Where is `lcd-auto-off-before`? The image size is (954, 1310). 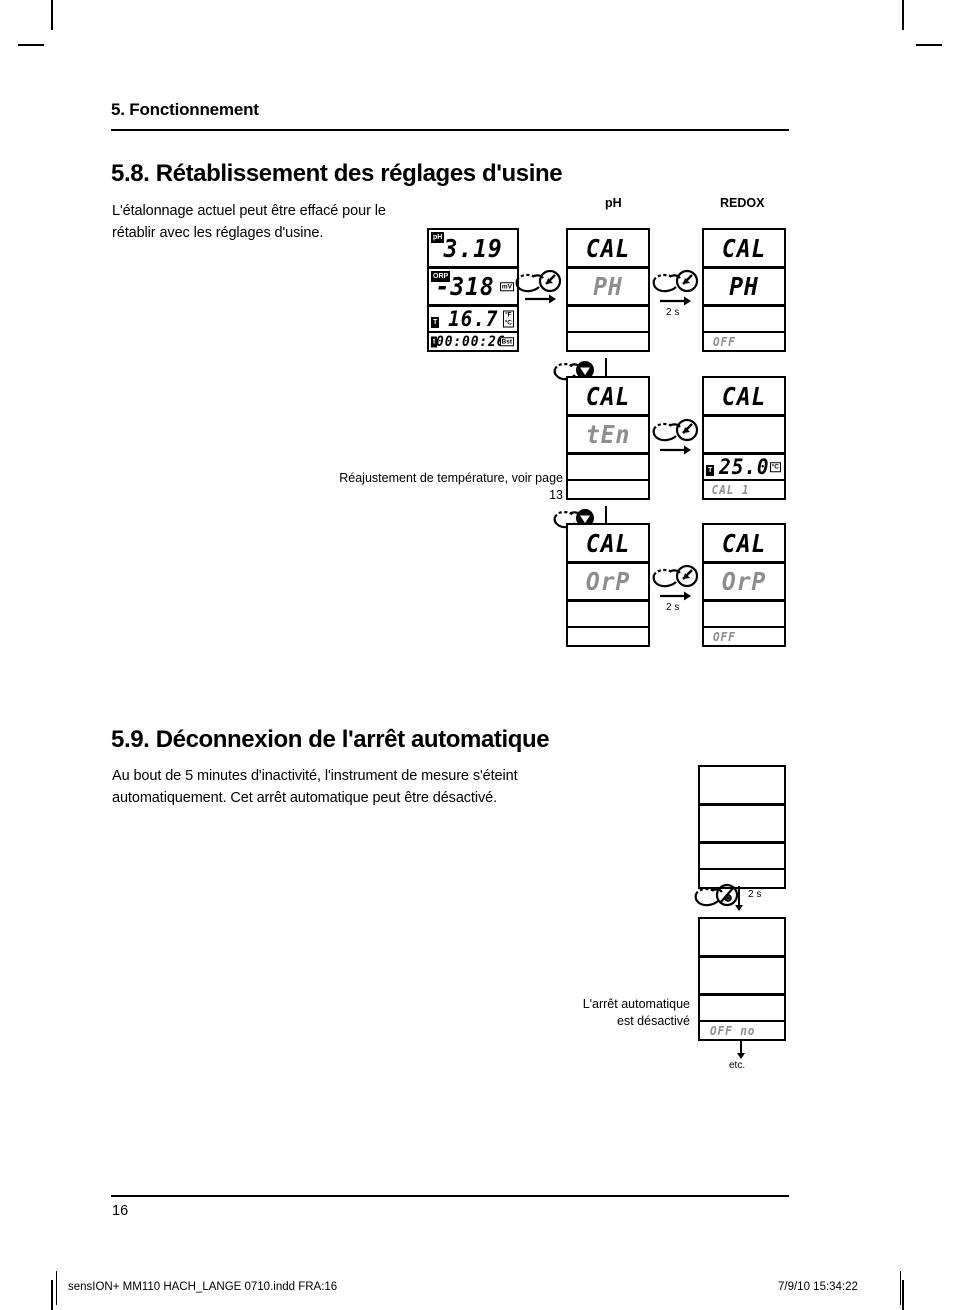 lcd-auto-off-before is located at coordinates (742, 827).